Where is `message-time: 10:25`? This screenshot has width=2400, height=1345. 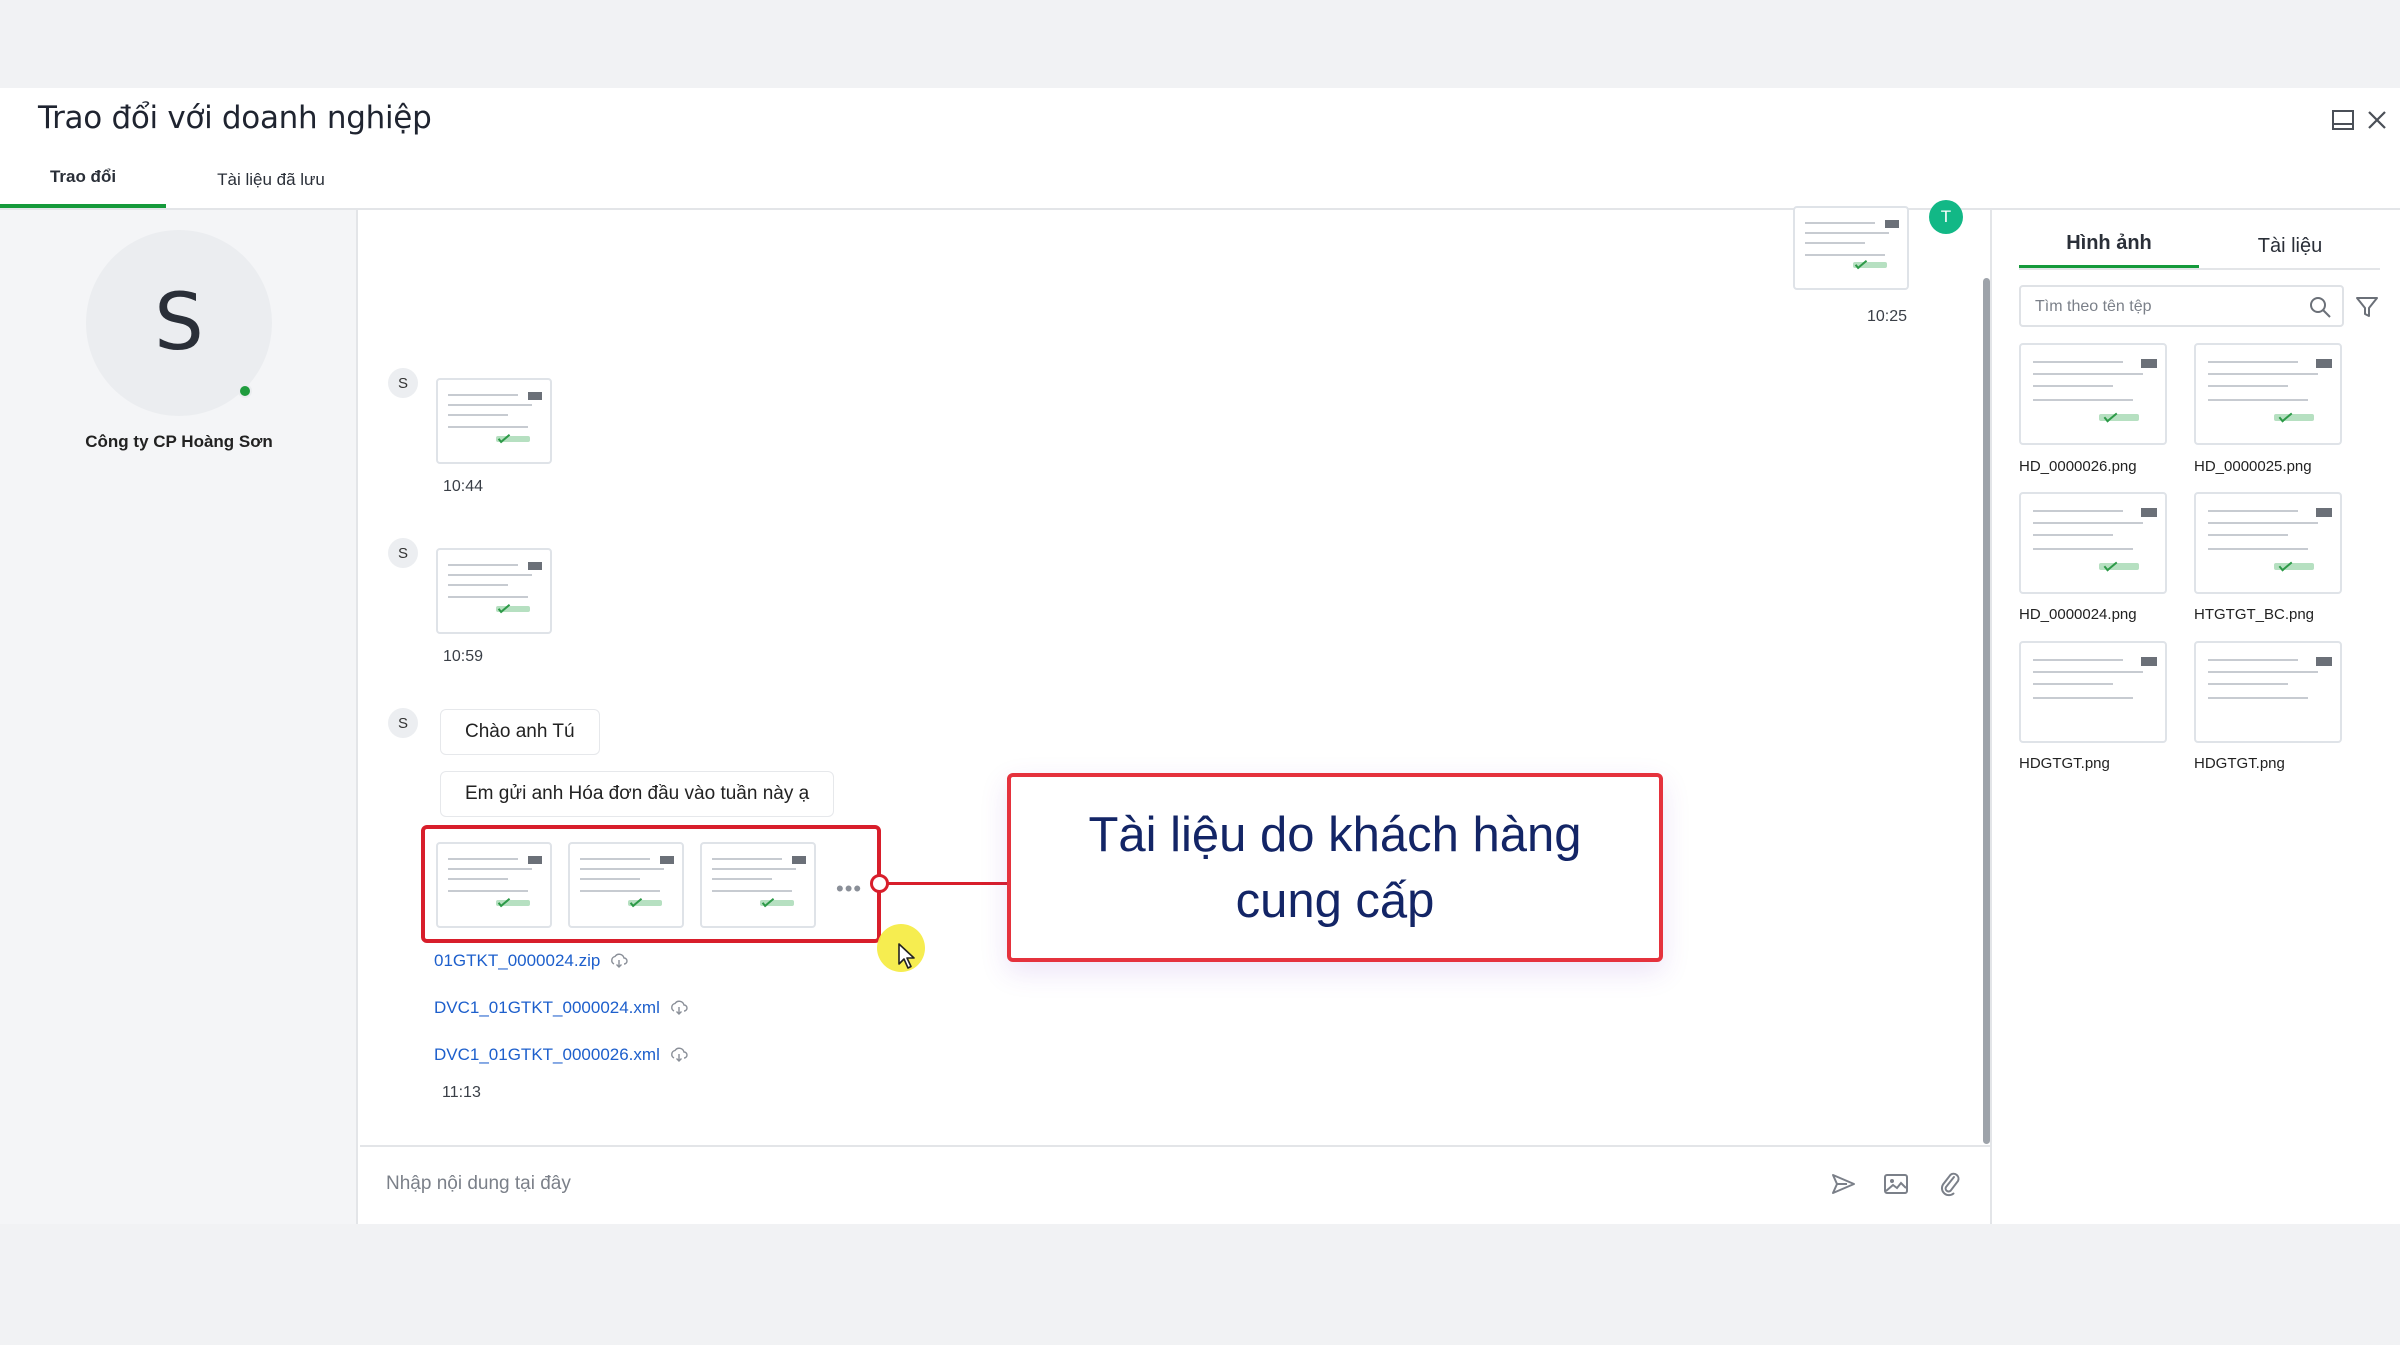
message-time: 10:25 is located at coordinates (1887, 316).